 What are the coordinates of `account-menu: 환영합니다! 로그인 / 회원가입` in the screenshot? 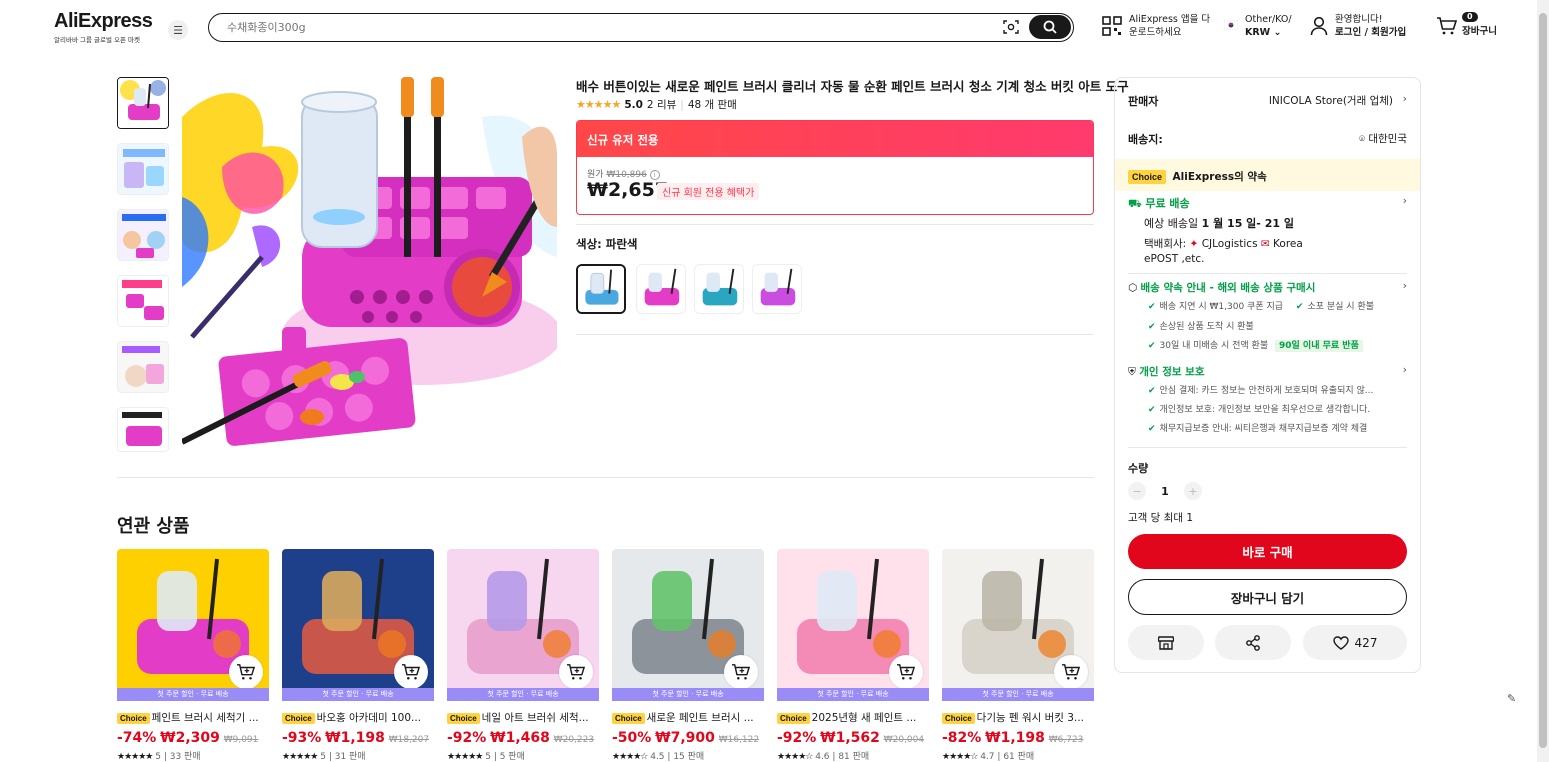 It's located at (1358, 26).